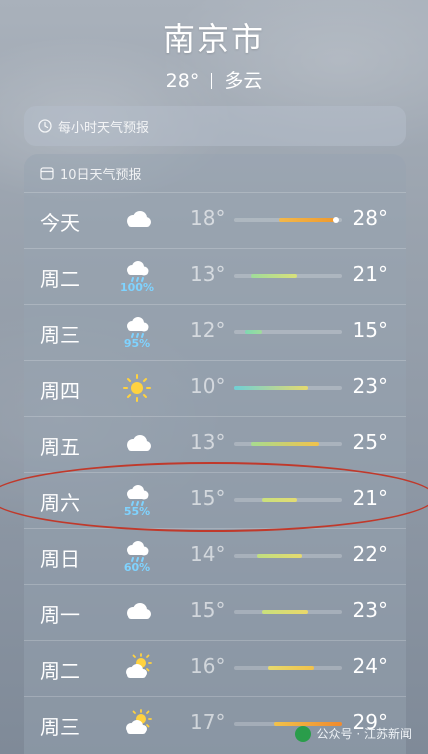 Image resolution: width=428 pixels, height=754 pixels. Describe the element at coordinates (60, 503) in the screenshot. I see `forecast-day: 周六` at that location.